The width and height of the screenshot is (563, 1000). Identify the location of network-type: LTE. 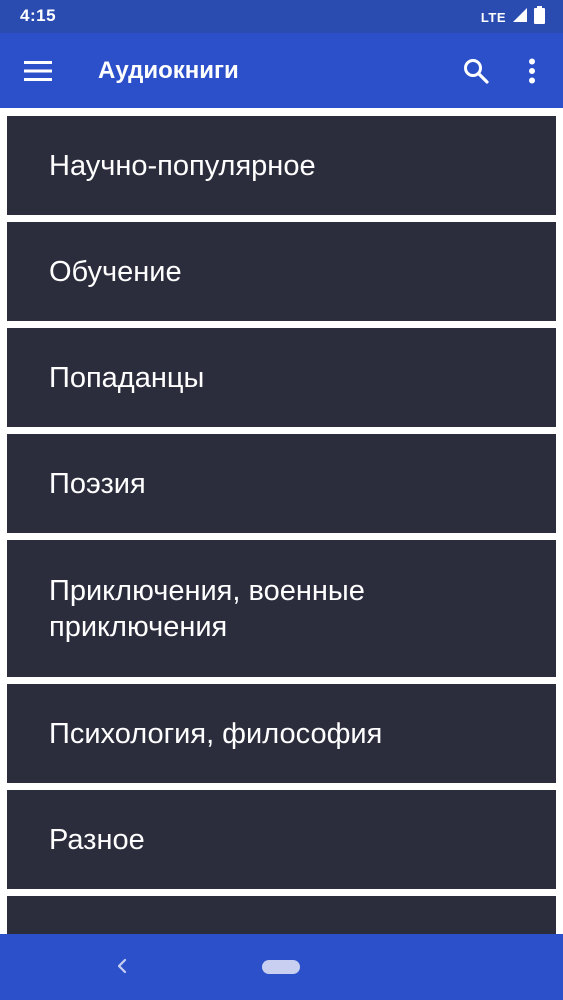
(493, 17).